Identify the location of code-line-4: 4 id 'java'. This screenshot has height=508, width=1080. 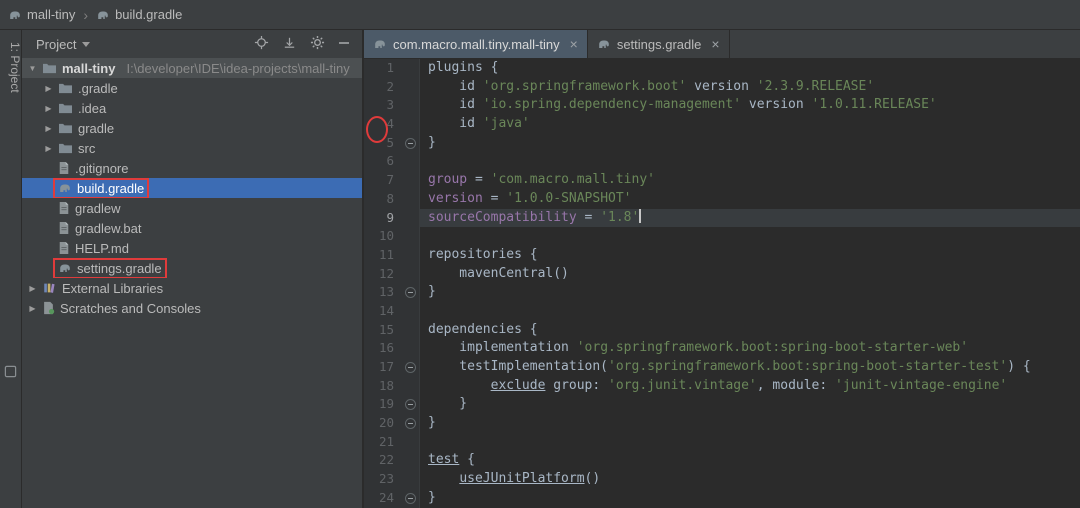
(722, 124).